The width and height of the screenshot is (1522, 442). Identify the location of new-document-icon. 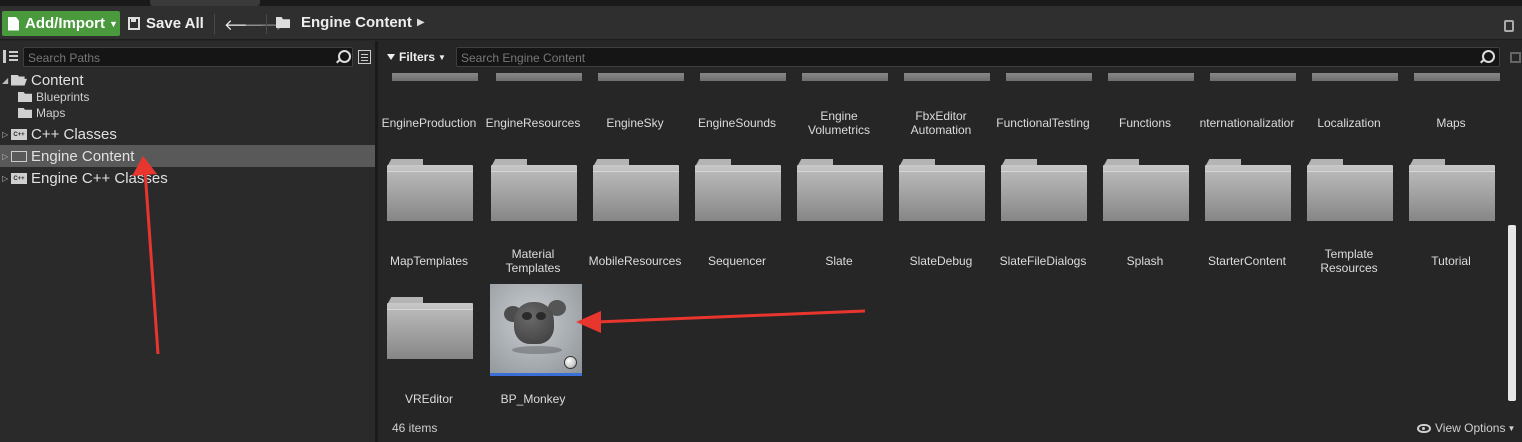
(13, 23).